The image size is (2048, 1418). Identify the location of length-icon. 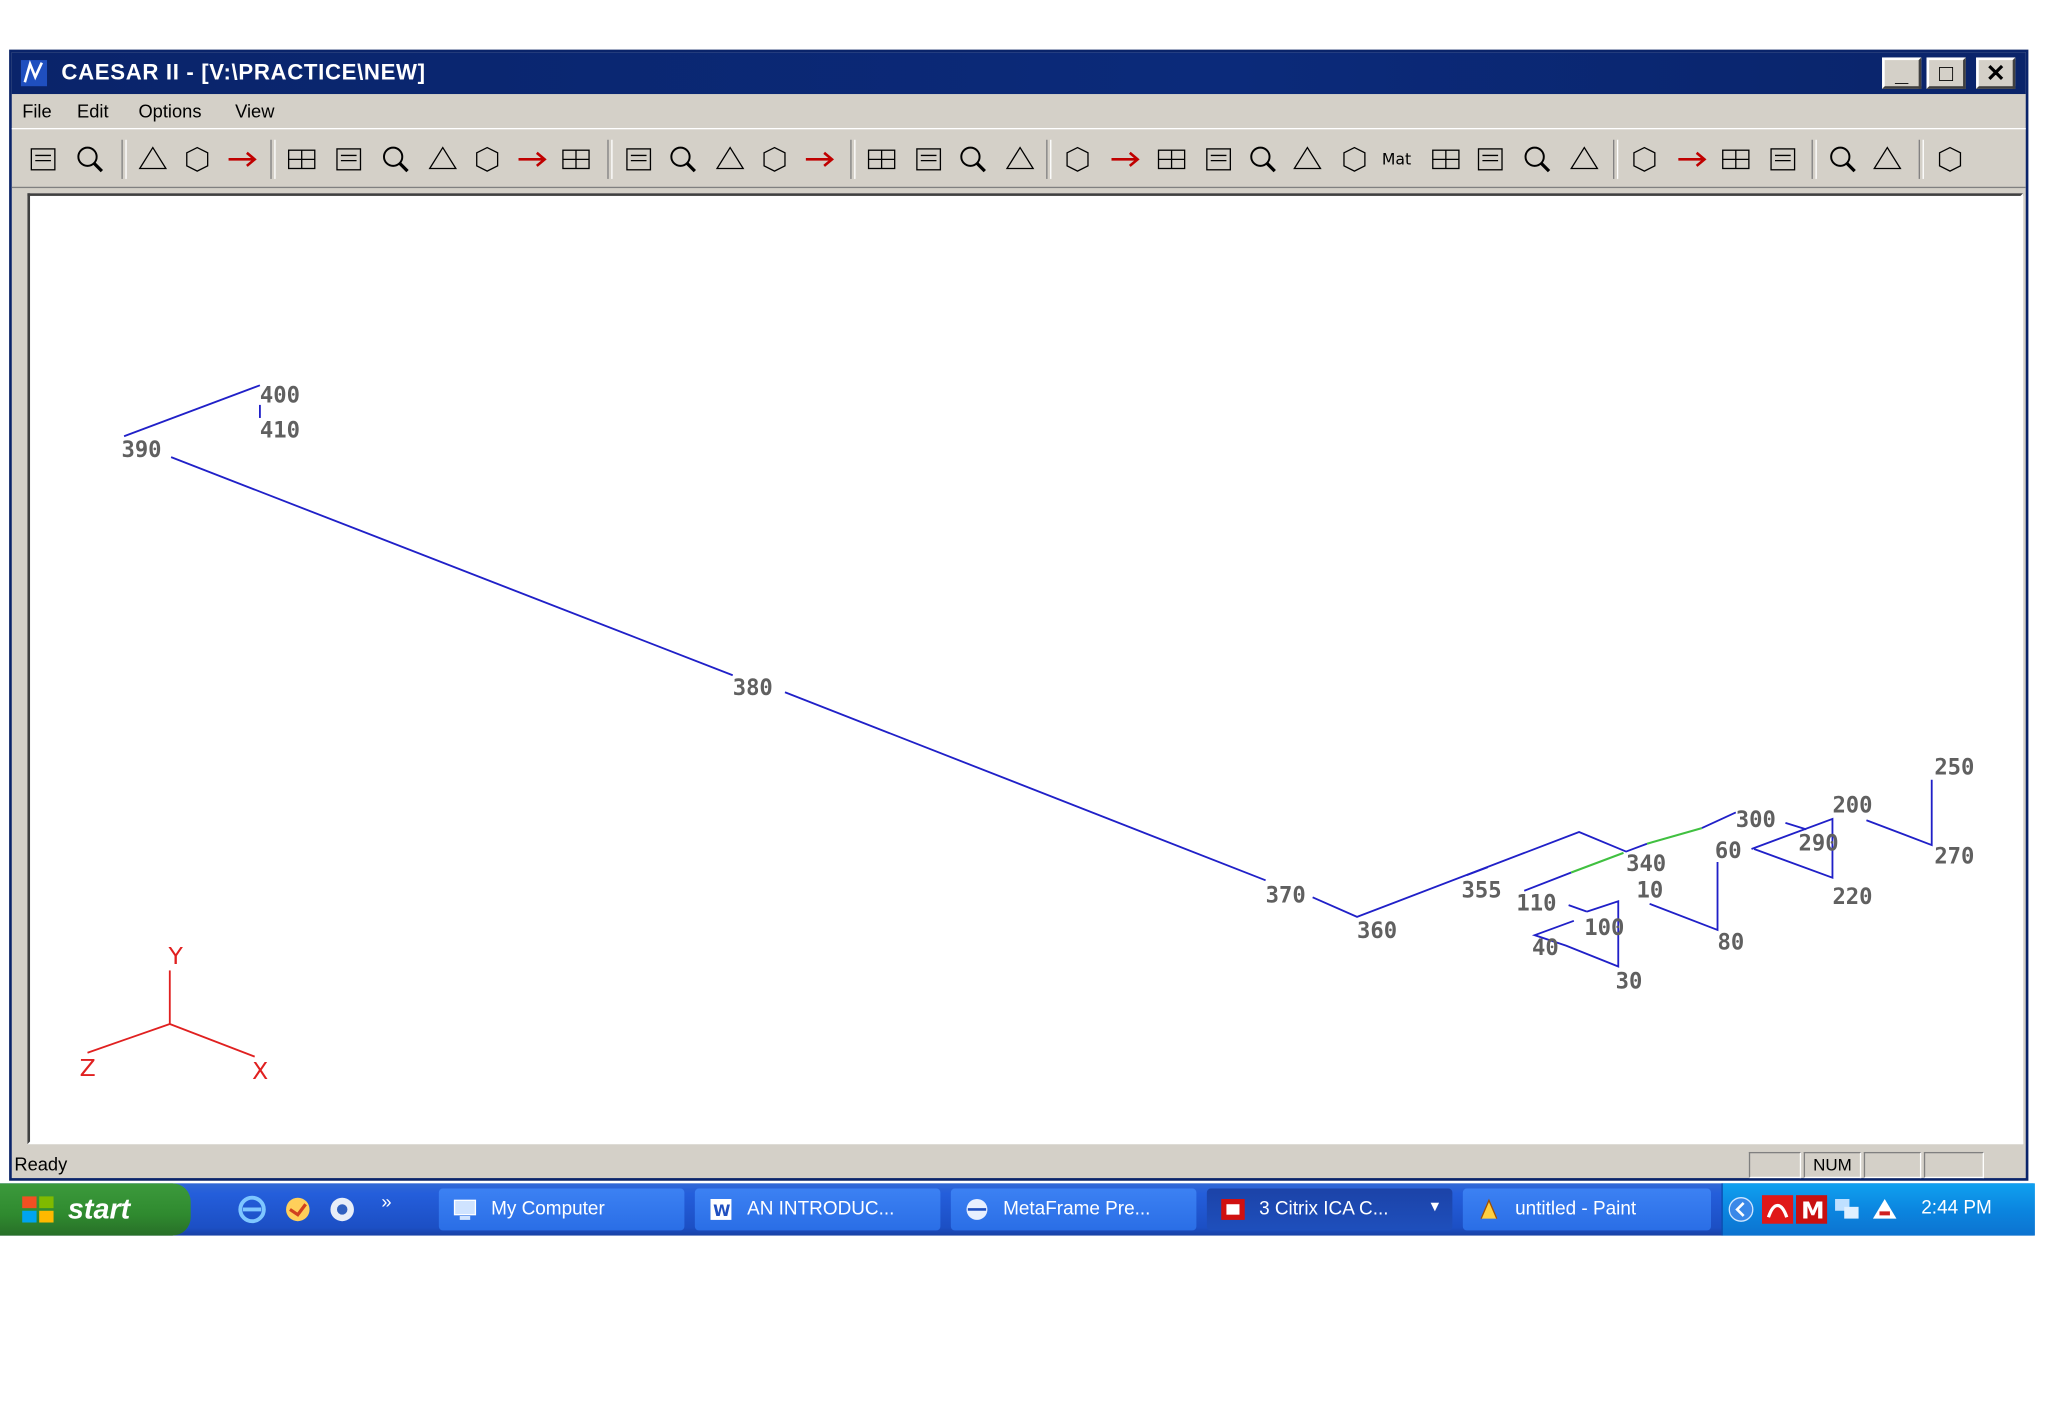
(1692, 159).